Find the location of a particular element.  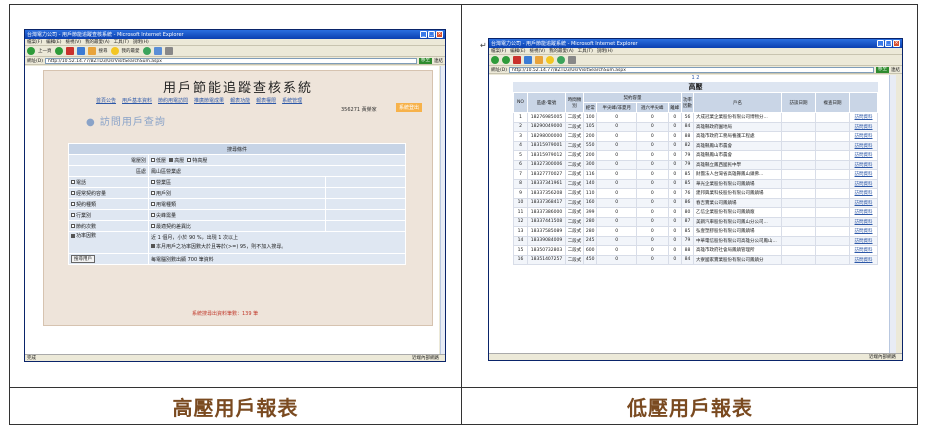

nav-user-info: 用戶基本資料 is located at coordinates (137, 100).